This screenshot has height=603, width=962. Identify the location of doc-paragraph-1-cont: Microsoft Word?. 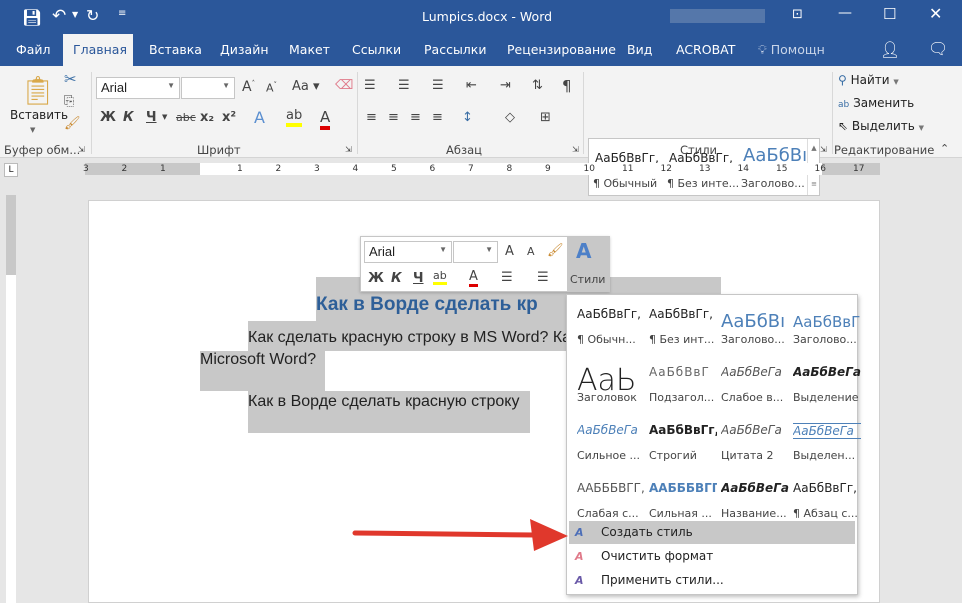
(258, 360).